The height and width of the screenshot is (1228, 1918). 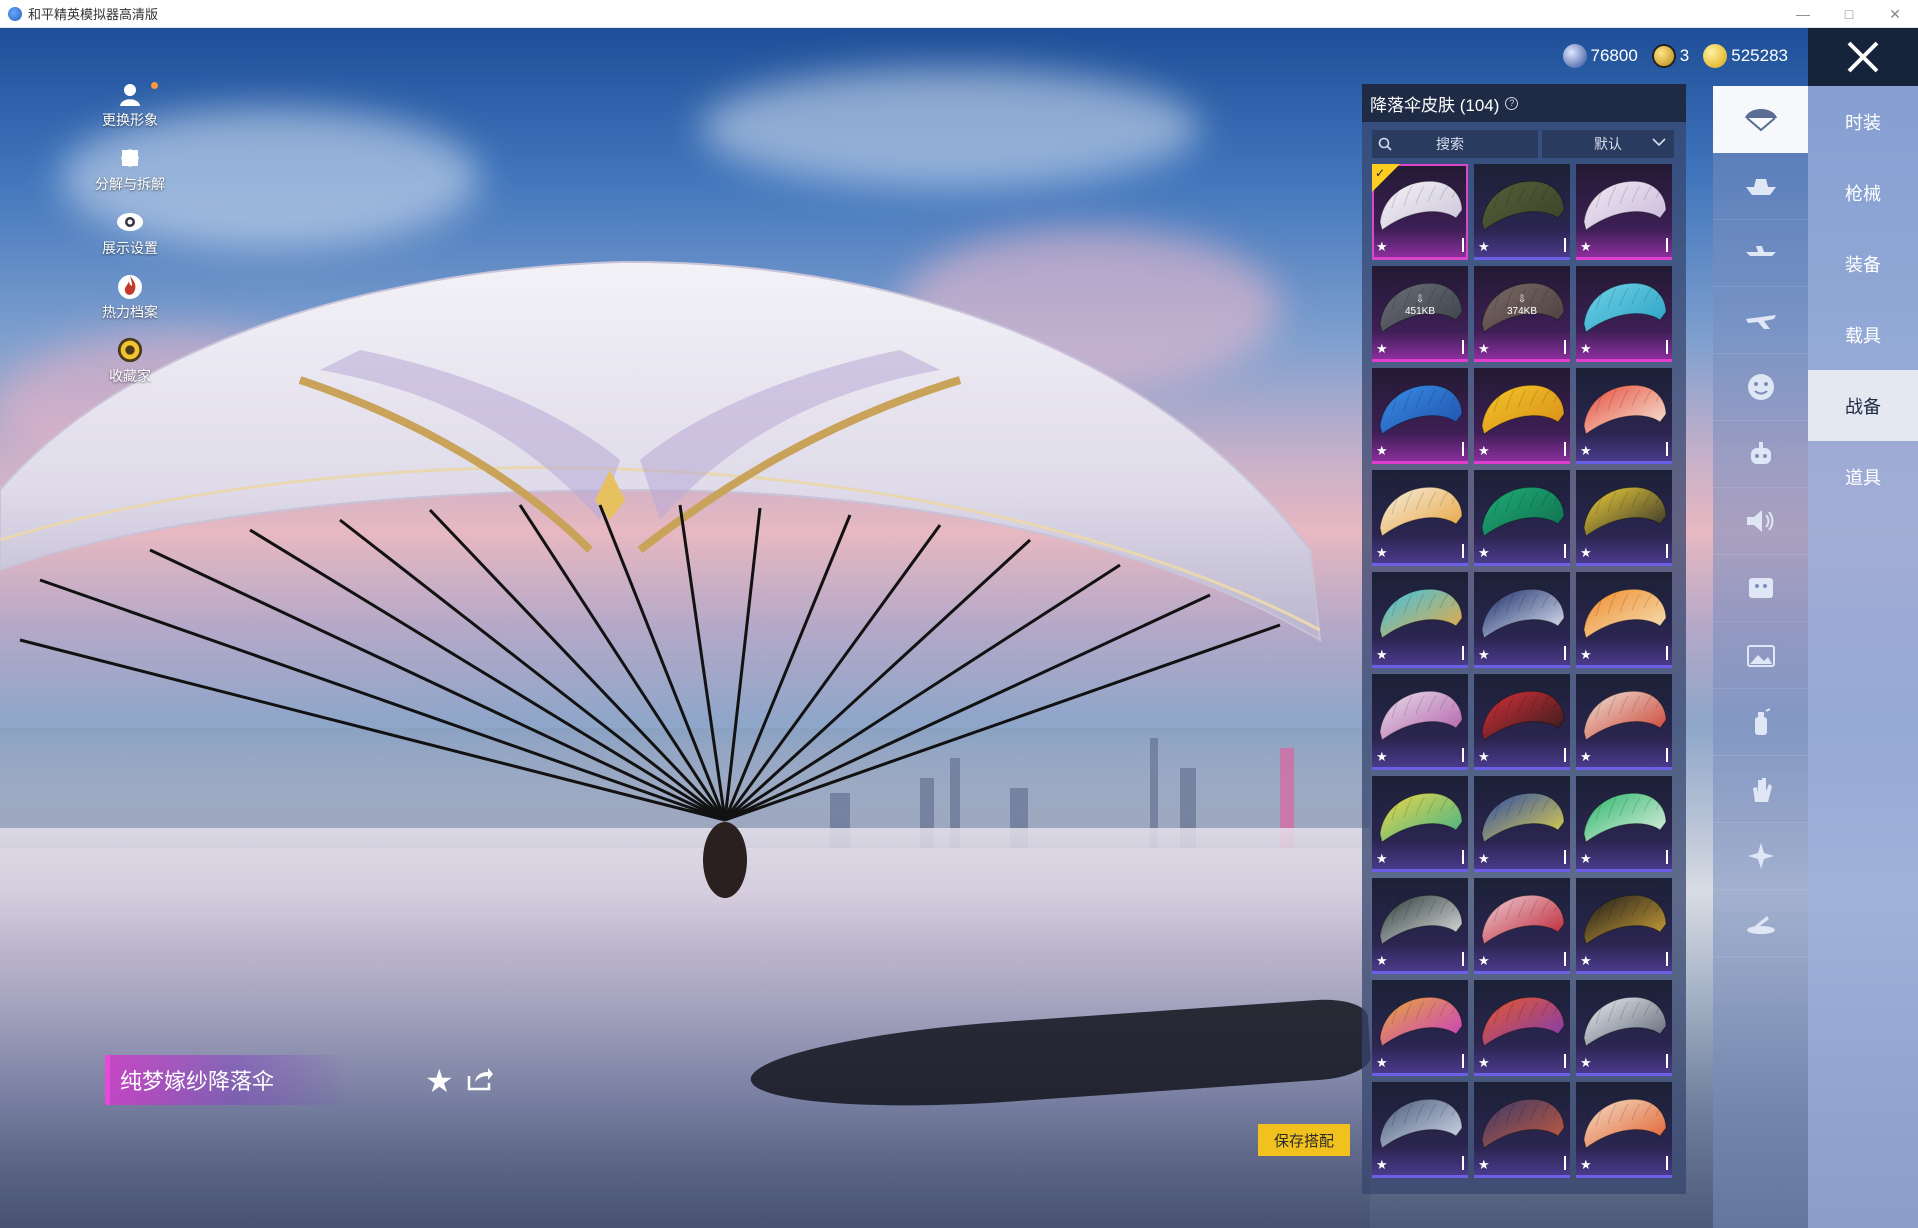 I want to click on collector-button: 收藏家, so click(x=130, y=361).